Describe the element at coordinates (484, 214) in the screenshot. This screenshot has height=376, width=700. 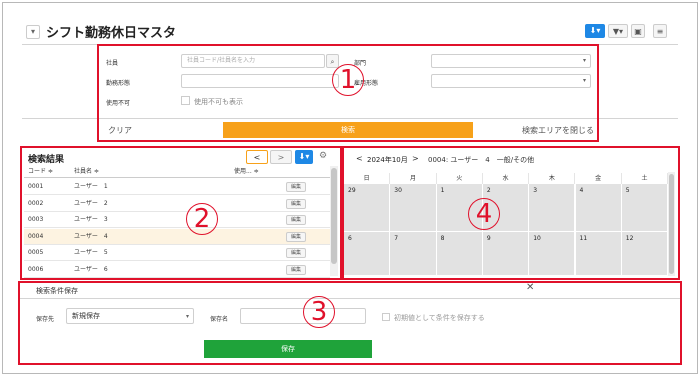
I see `callout-4: 4` at that location.